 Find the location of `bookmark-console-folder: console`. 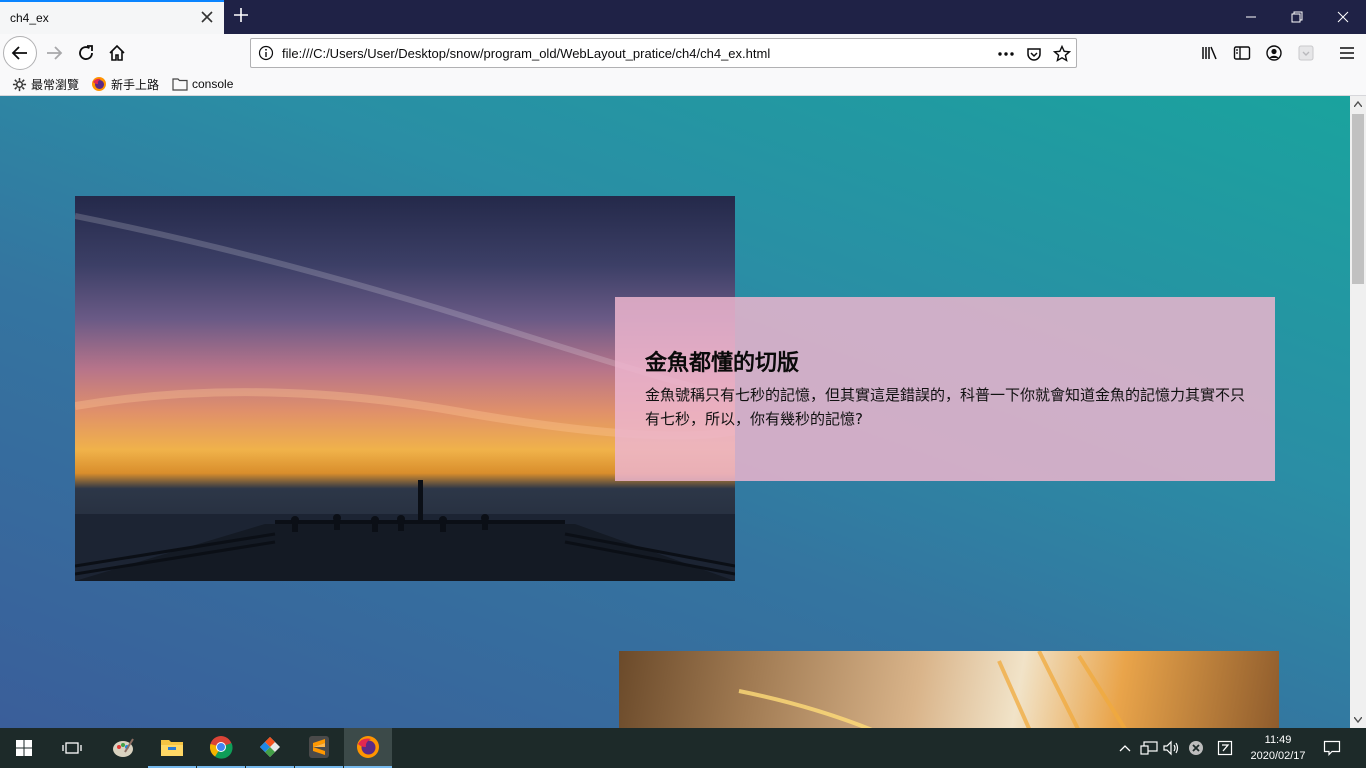

bookmark-console-folder: console is located at coordinates (202, 84).